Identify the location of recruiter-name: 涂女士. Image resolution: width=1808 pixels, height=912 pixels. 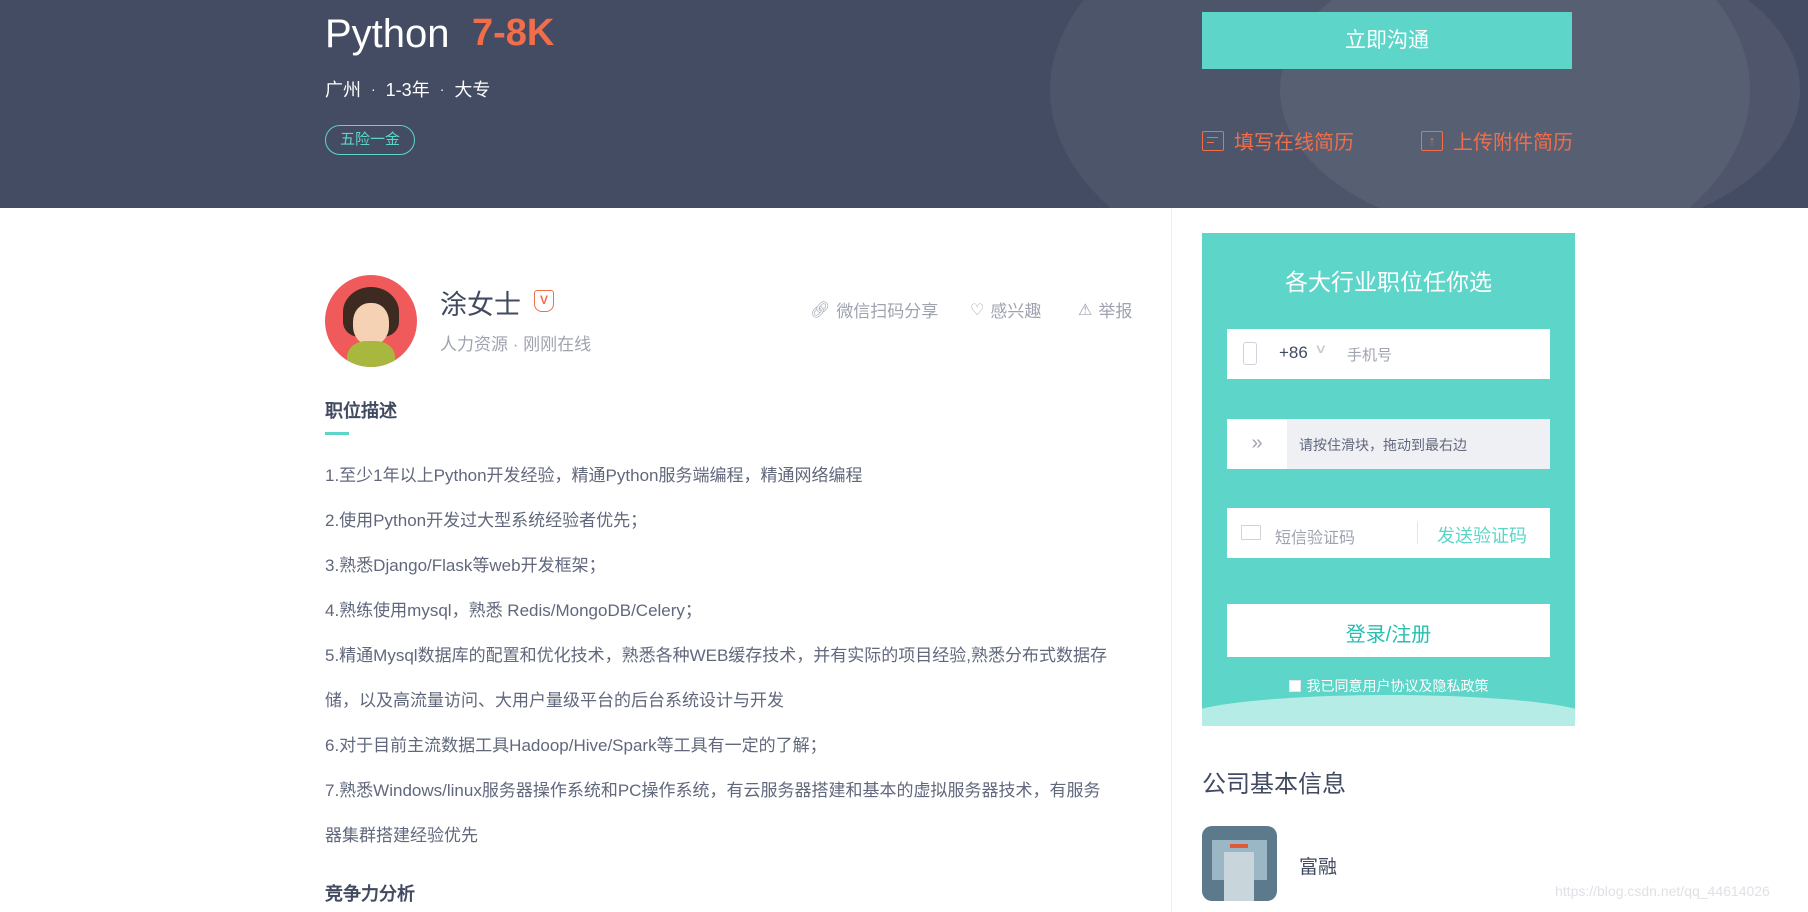
(480, 305).